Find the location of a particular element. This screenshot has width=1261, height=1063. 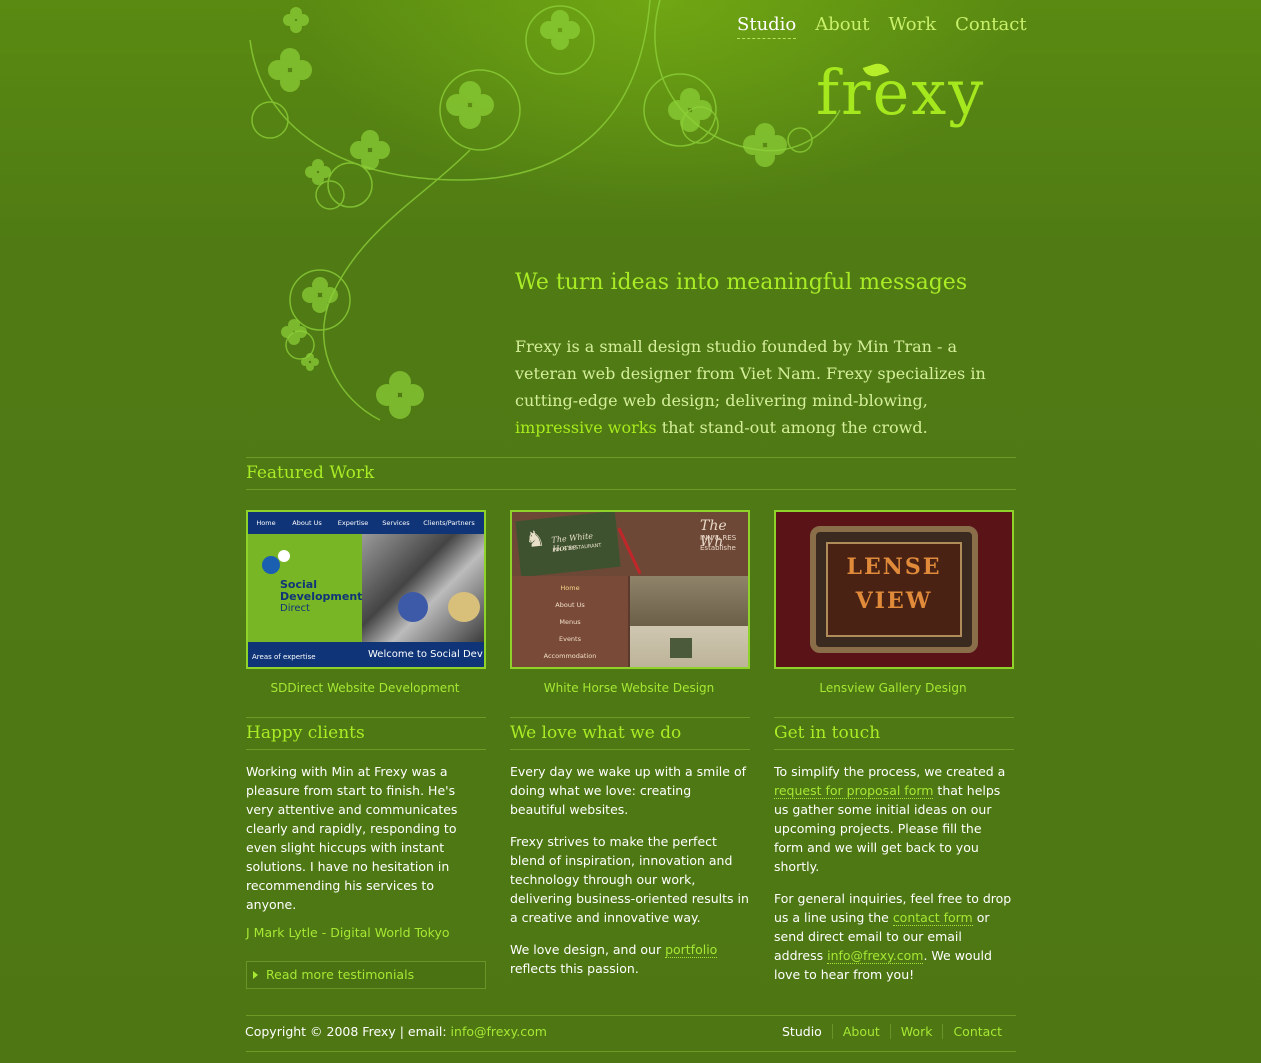

thumb-frame: LENSE VIEW is located at coordinates (894, 589).